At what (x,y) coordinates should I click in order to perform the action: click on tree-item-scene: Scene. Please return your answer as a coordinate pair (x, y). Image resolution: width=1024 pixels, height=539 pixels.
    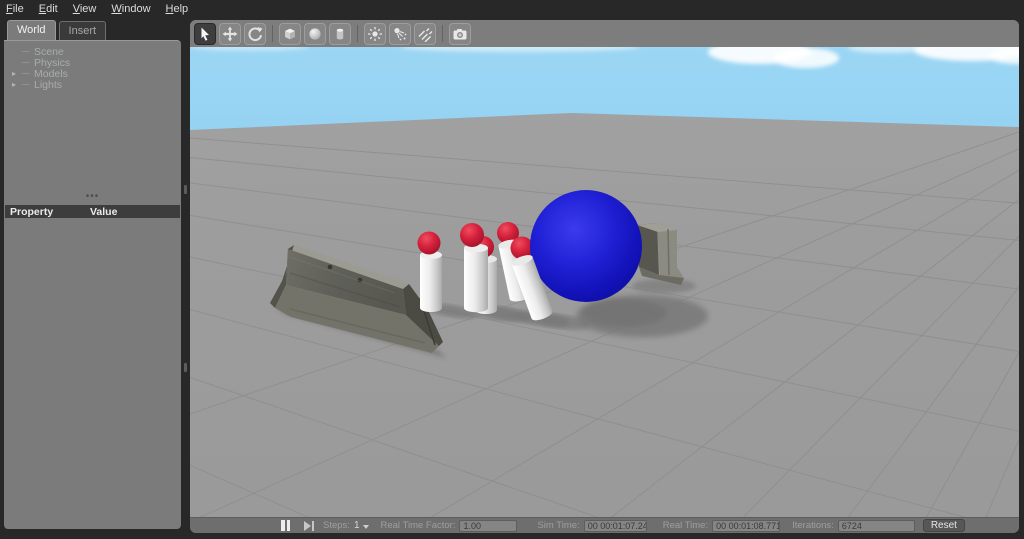
    Looking at the image, I should click on (92, 52).